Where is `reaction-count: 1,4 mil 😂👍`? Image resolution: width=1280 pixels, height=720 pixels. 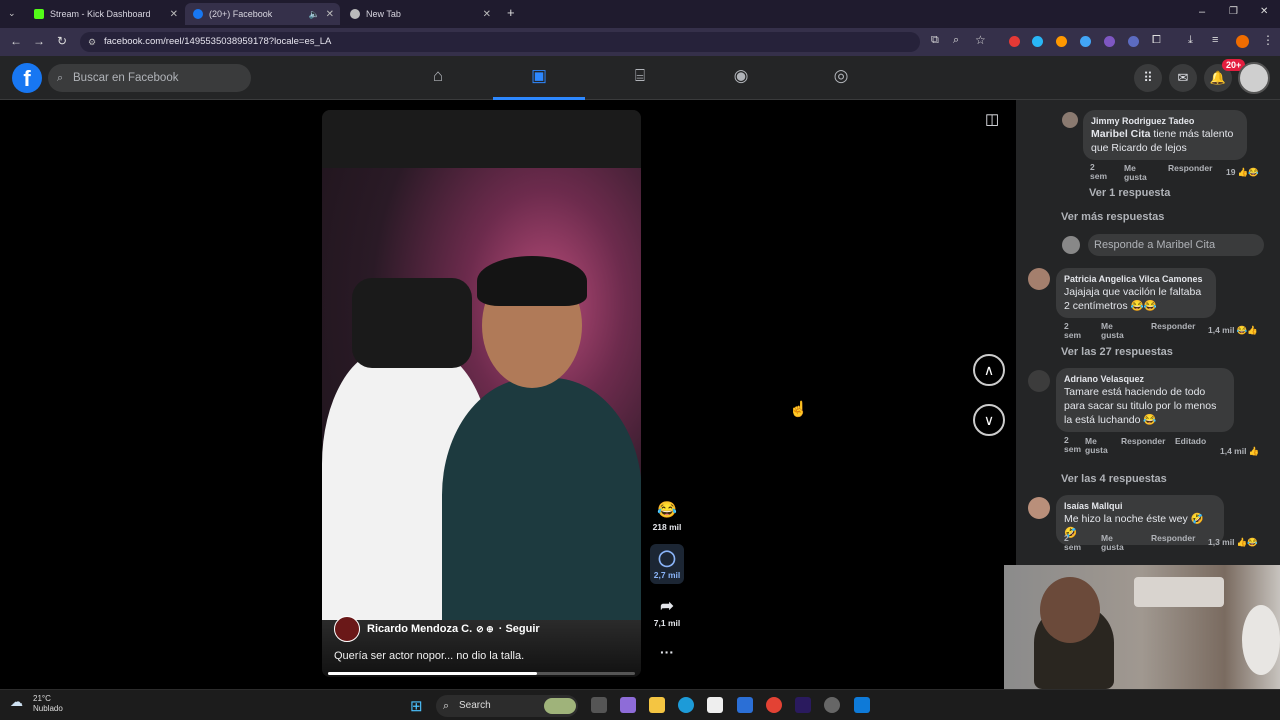 reaction-count: 1,4 mil 😂👍 is located at coordinates (1233, 330).